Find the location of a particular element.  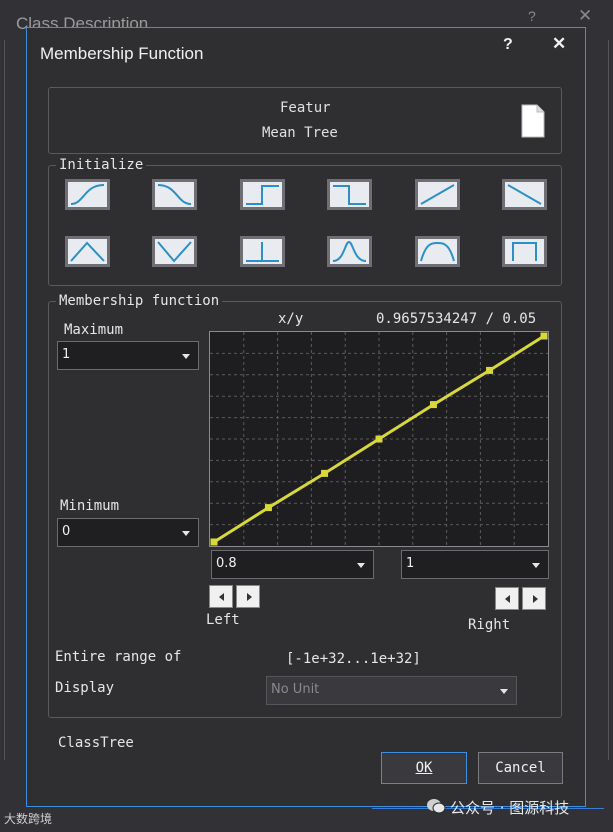

document-icon is located at coordinates (533, 121).